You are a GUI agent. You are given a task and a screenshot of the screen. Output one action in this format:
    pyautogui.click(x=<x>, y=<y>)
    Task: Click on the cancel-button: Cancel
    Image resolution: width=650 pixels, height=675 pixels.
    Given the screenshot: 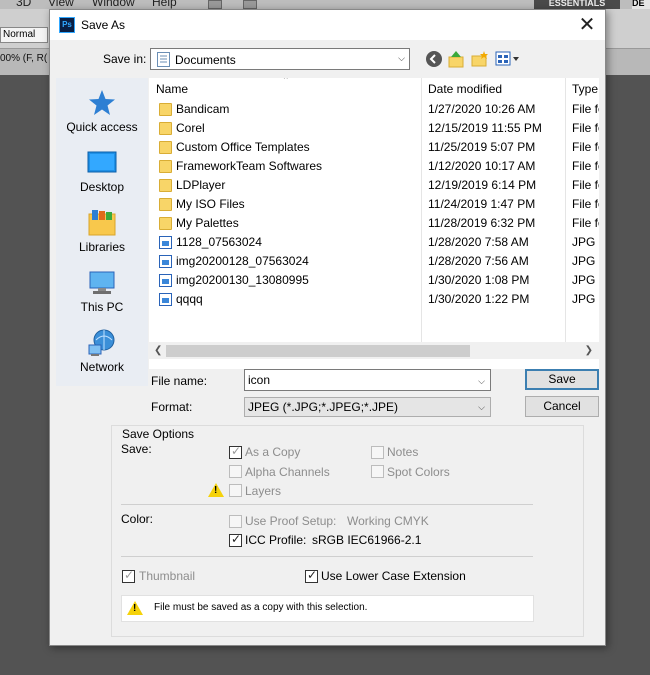 What is the action you would take?
    pyautogui.click(x=562, y=406)
    